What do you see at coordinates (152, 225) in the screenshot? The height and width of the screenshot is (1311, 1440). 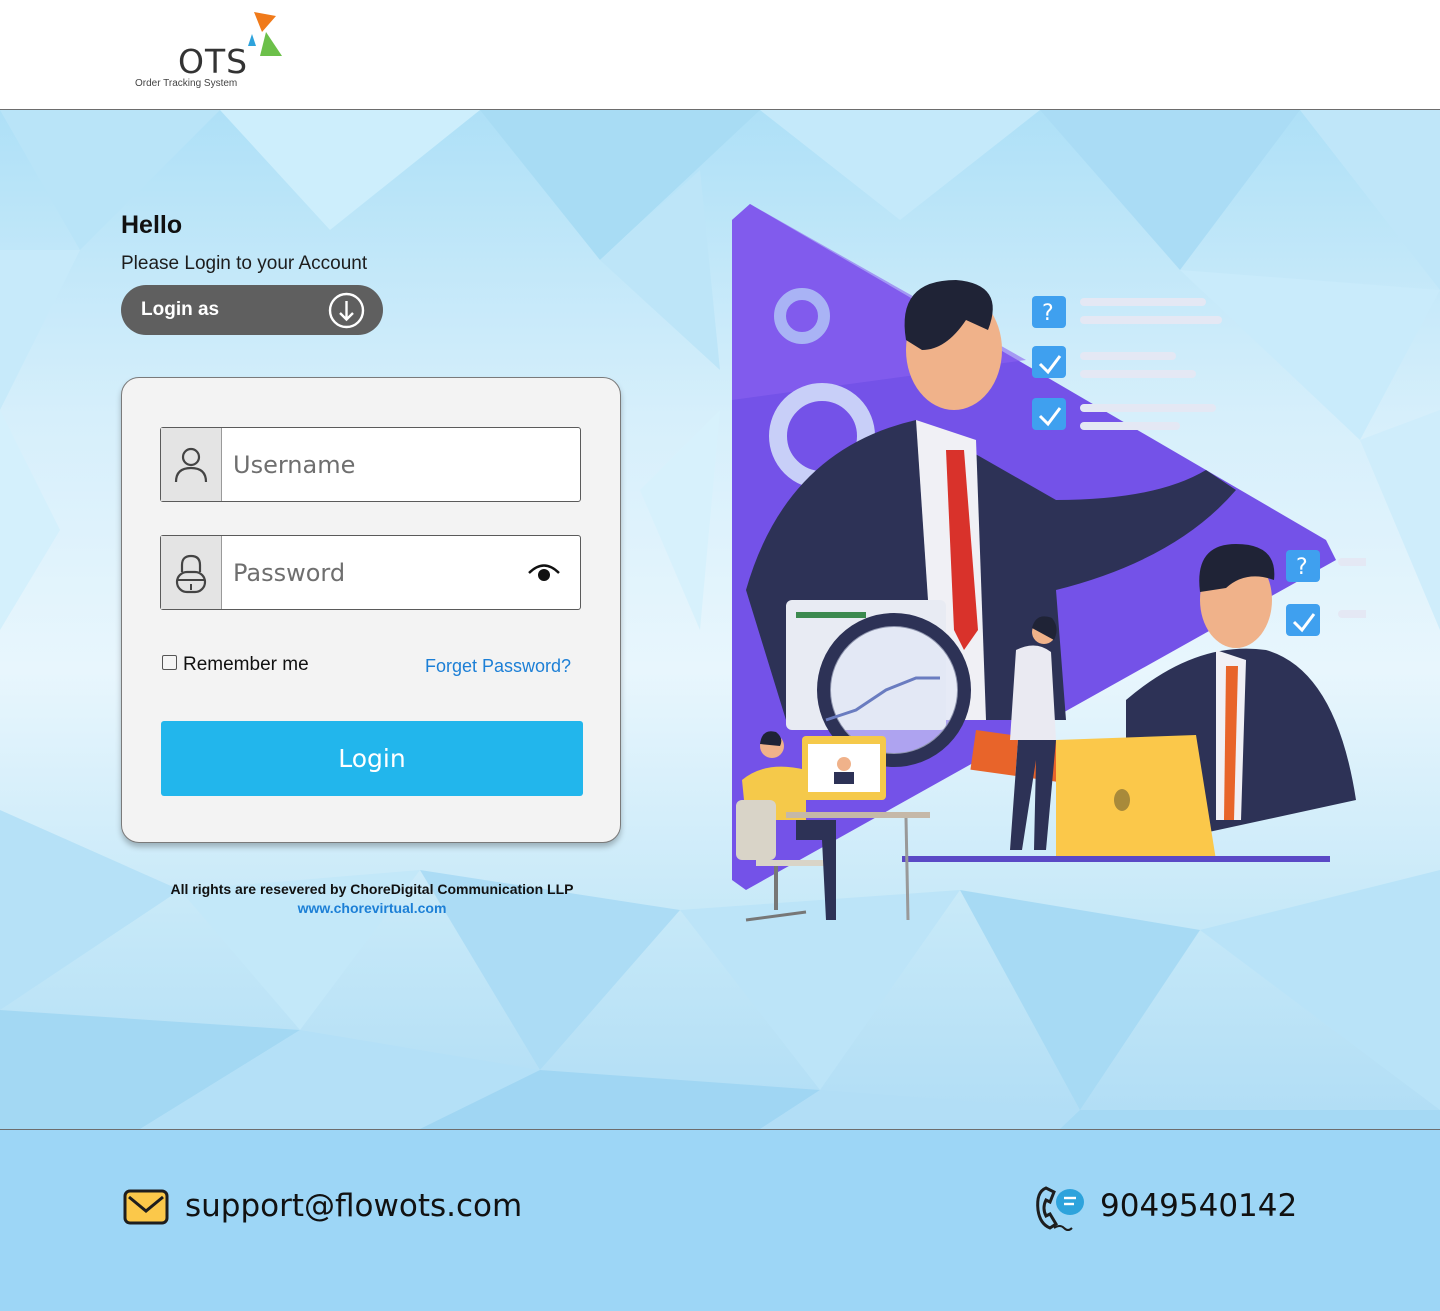 I see `greeting-heading: Hello` at bounding box center [152, 225].